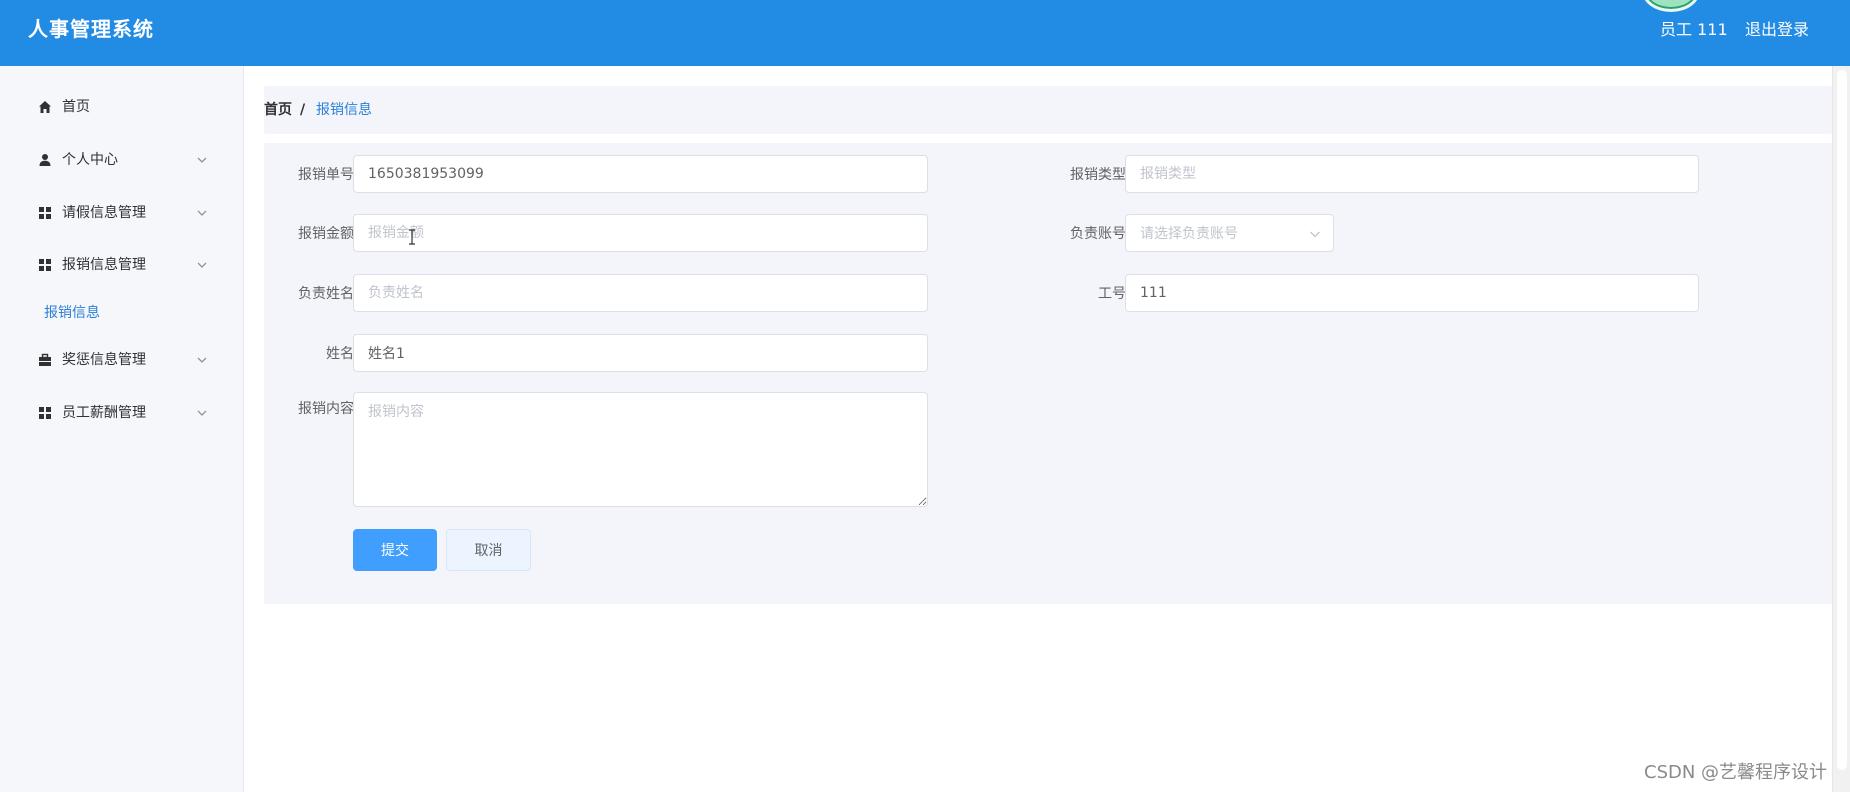 This screenshot has width=1850, height=792. What do you see at coordinates (122, 313) in the screenshot?
I see `sidebar-subitem-reimbursement-info: 报销信息` at bounding box center [122, 313].